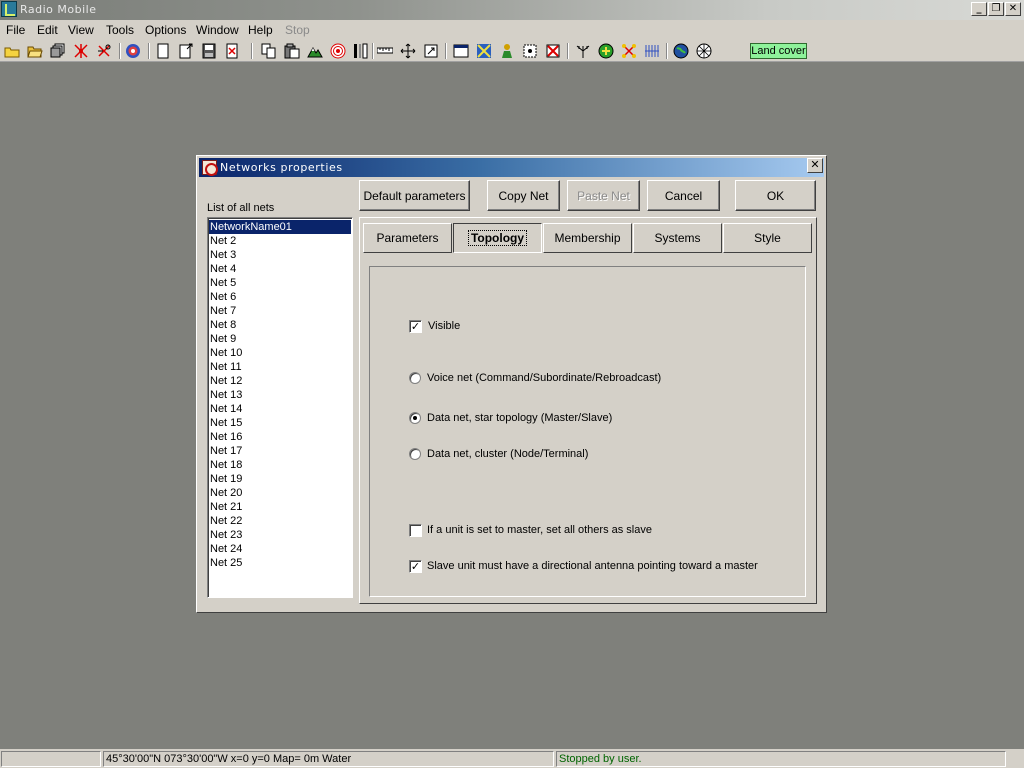  What do you see at coordinates (280, 479) in the screenshot?
I see `list-item: Net 19` at bounding box center [280, 479].